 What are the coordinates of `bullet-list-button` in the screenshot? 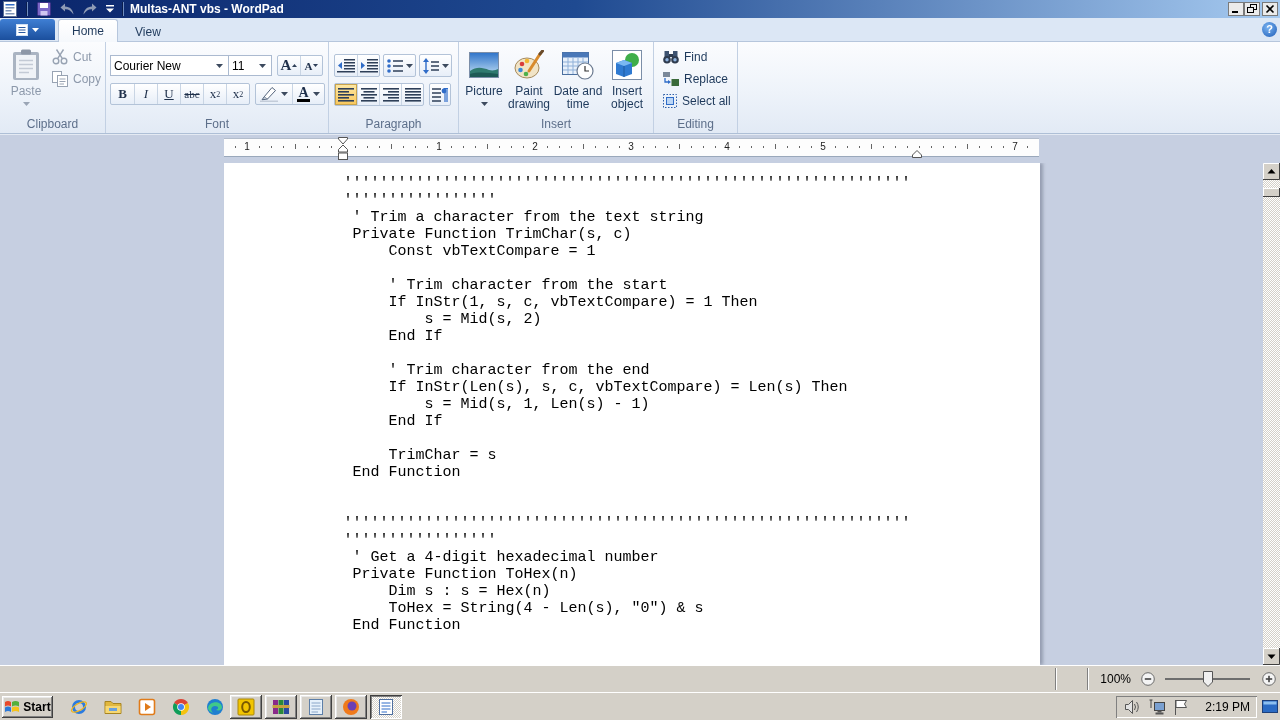 It's located at (399, 65).